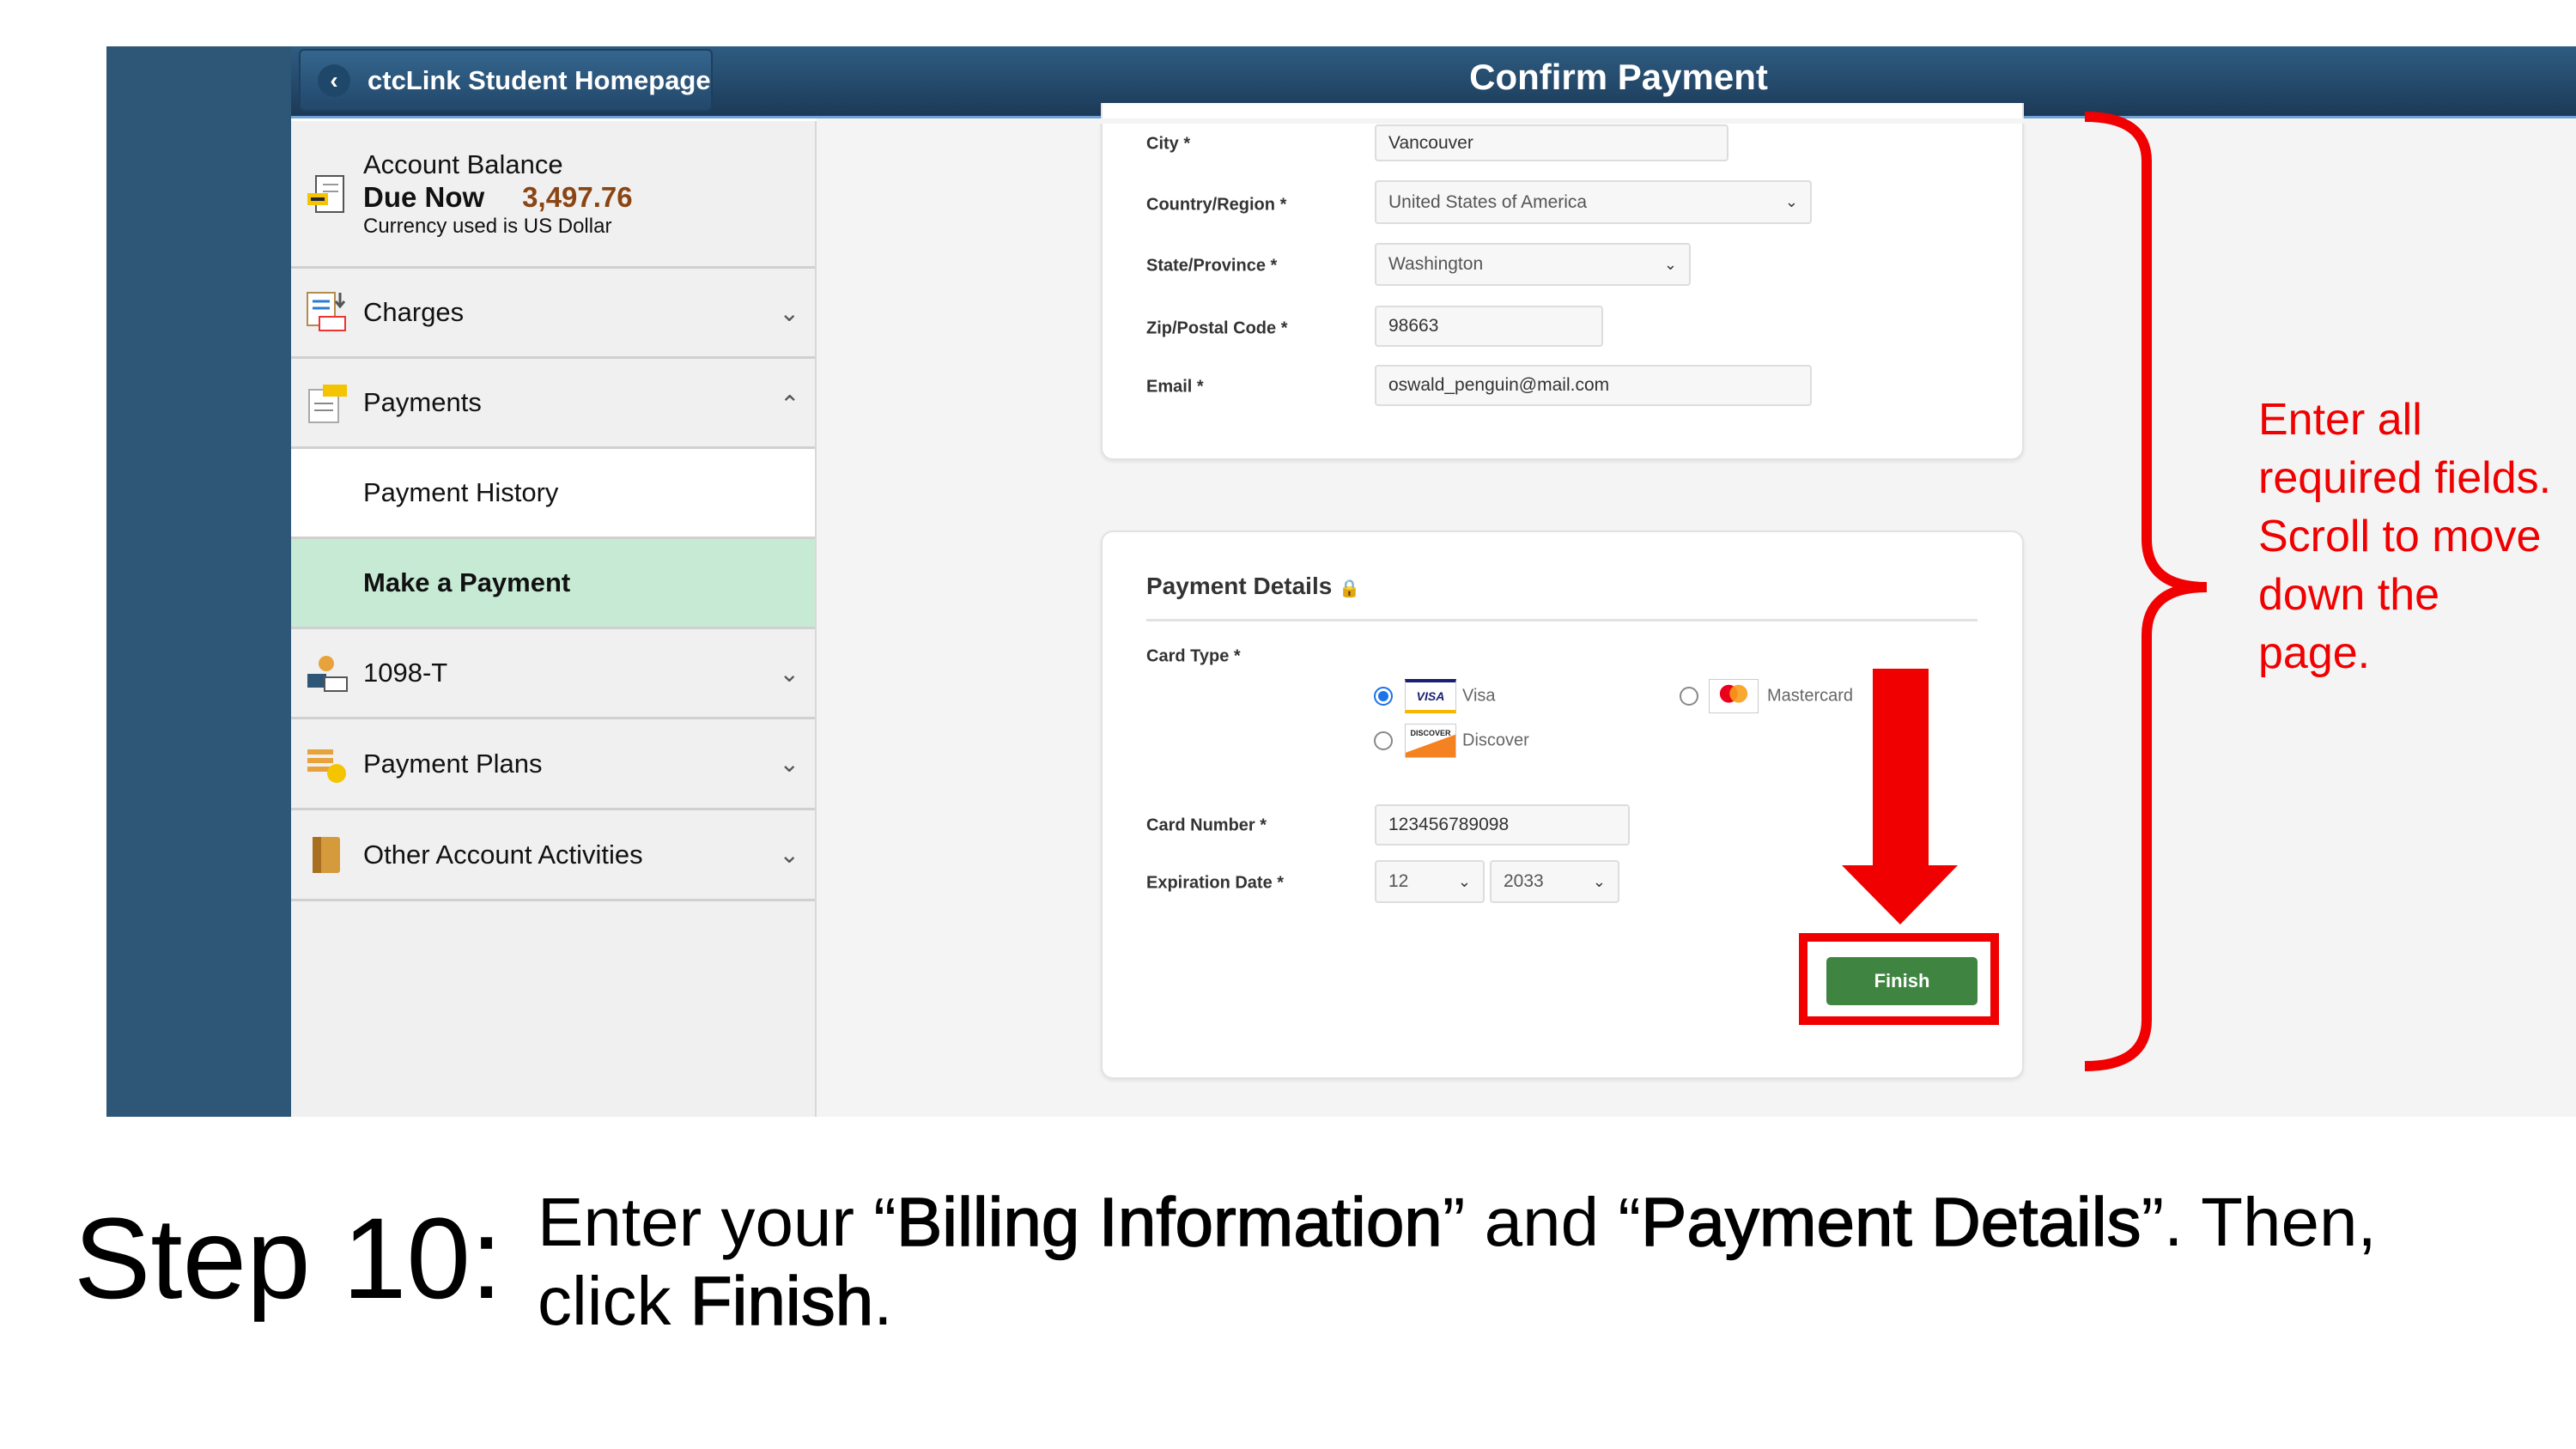 The width and height of the screenshot is (2576, 1449). What do you see at coordinates (461, 492) in the screenshot?
I see `sidebar-item-label: Payment History` at bounding box center [461, 492].